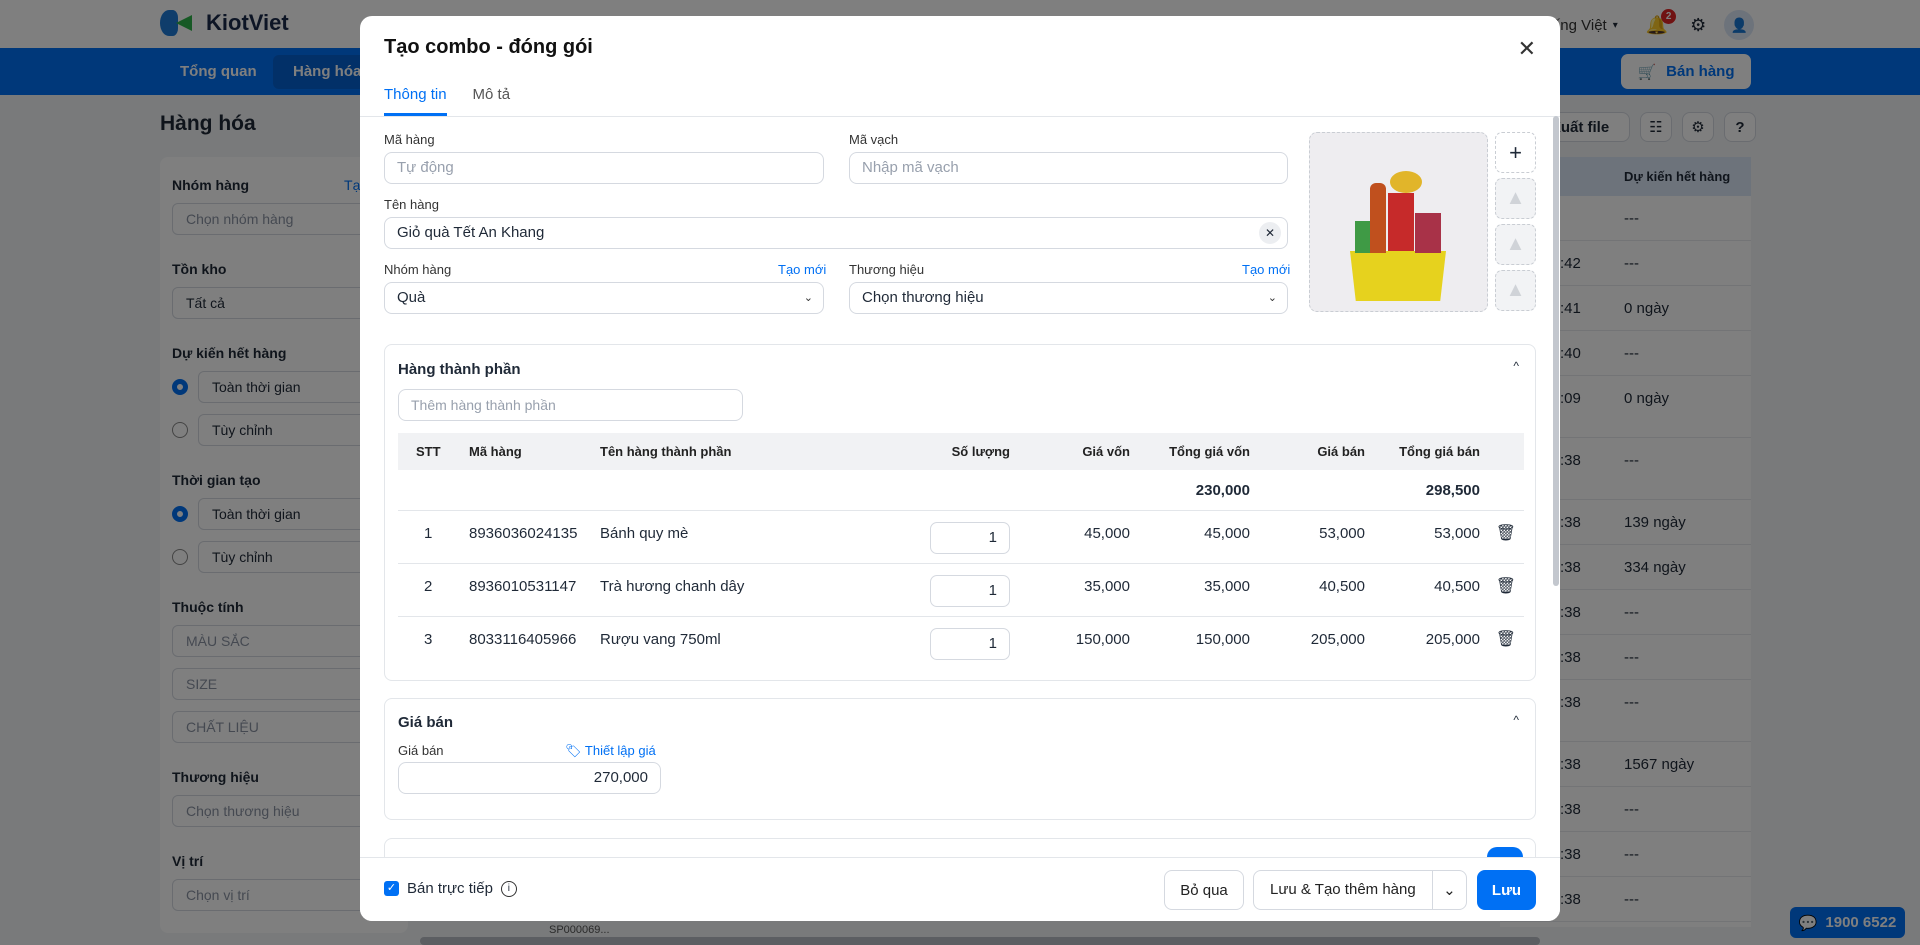  What do you see at coordinates (660, 639) in the screenshot?
I see `row-name: Rượu vang 750ml` at bounding box center [660, 639].